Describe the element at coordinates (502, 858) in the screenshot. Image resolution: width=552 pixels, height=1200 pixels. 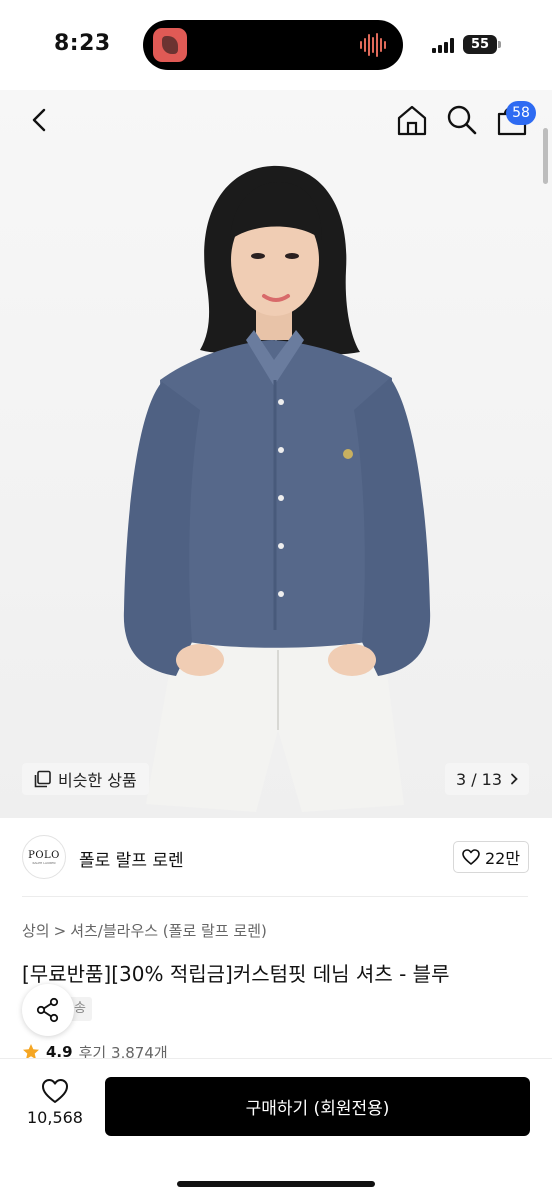
I see `brand-like-count: 22만` at that location.